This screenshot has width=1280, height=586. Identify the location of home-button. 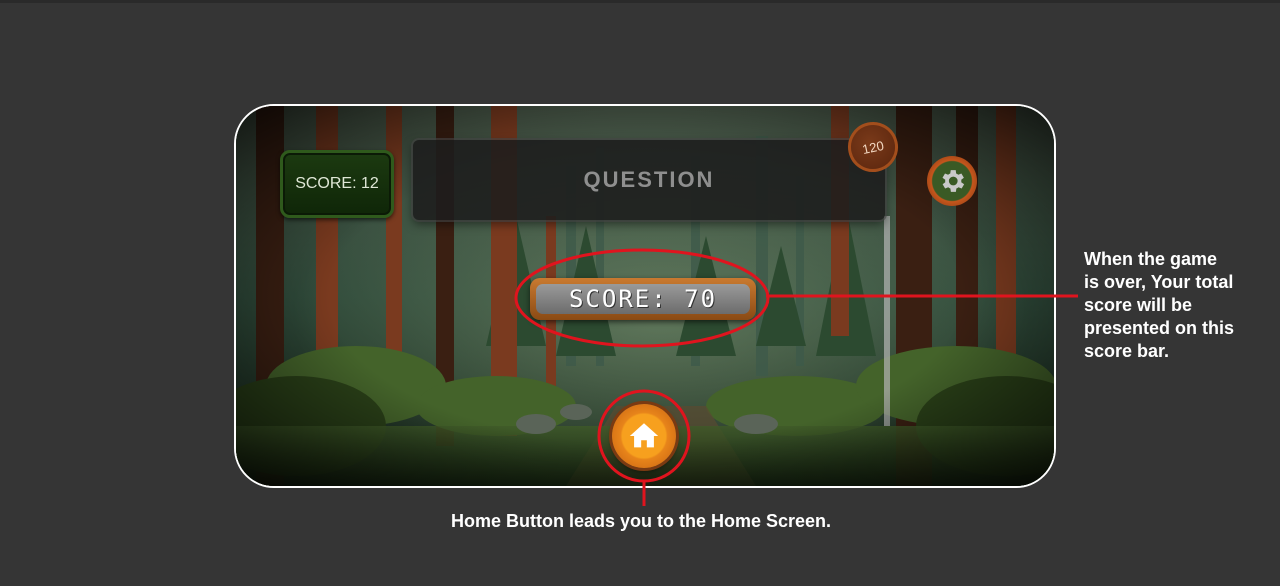
(644, 436).